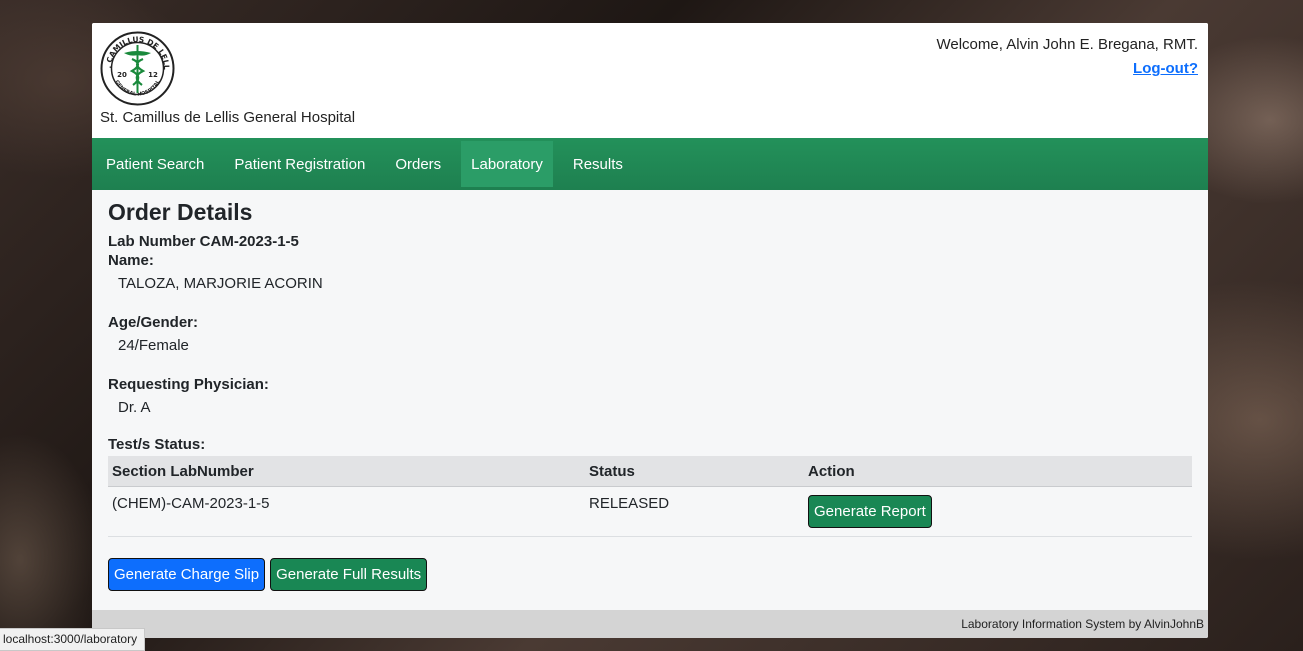 The width and height of the screenshot is (1303, 651). What do you see at coordinates (870, 511) in the screenshot?
I see `generate-report-button: Generate Report` at bounding box center [870, 511].